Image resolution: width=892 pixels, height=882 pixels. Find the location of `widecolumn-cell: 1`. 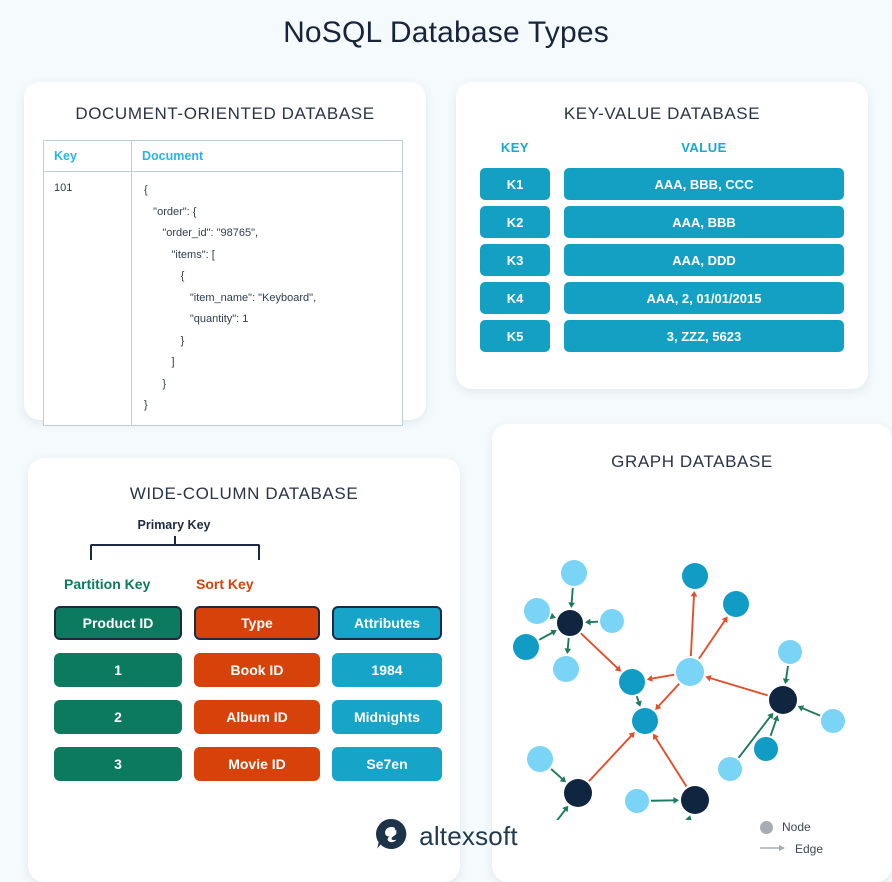

widecolumn-cell: 1 is located at coordinates (118, 670).